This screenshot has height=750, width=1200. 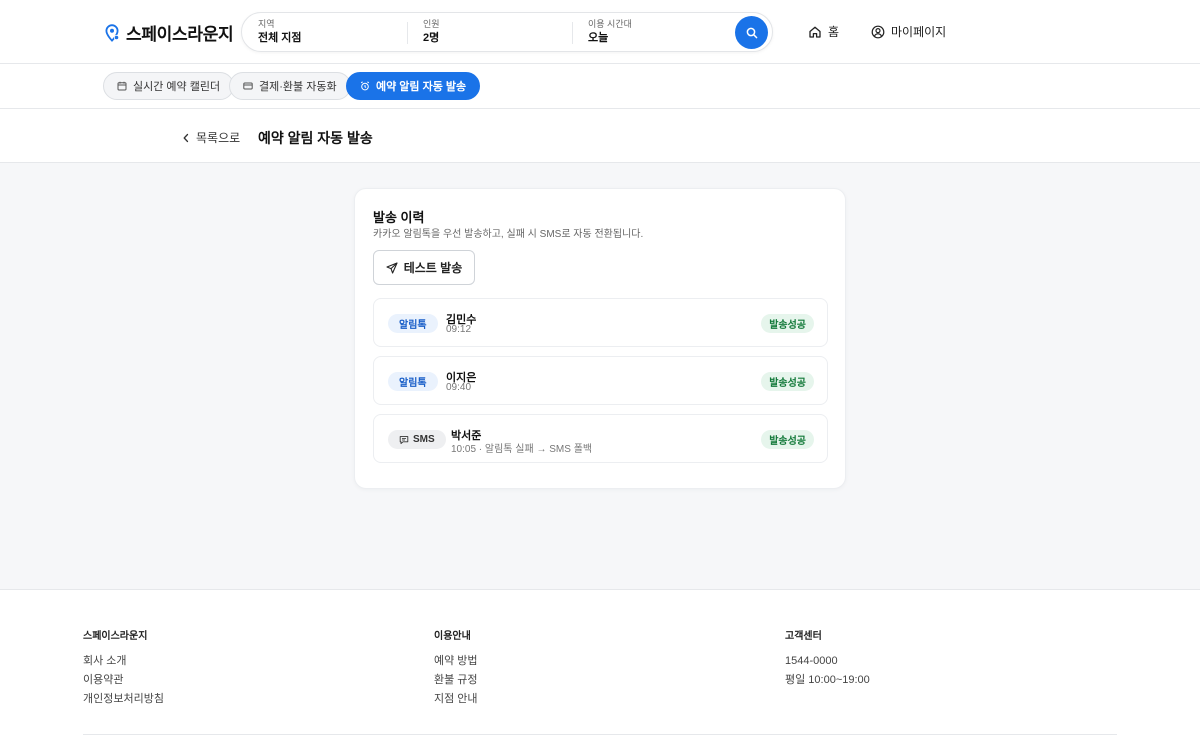 I want to click on nav-mypage-label: 마이페이지, so click(x=919, y=32).